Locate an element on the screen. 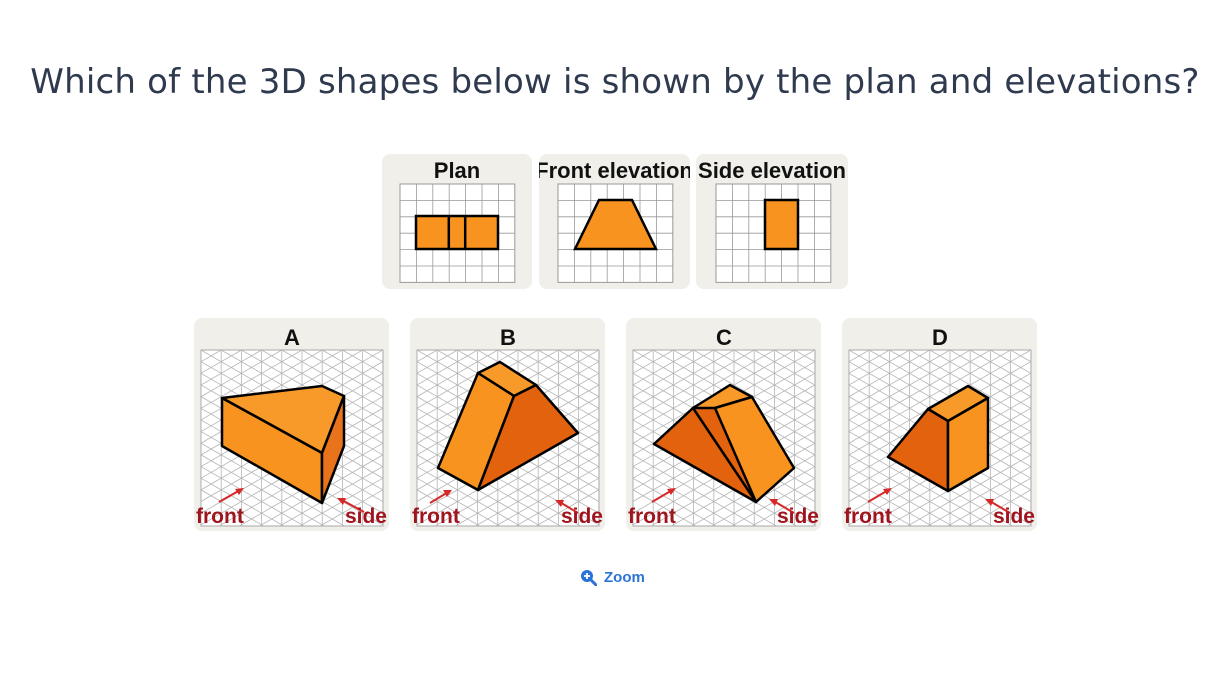 The width and height of the screenshot is (1230, 673). option-a-side-label: side is located at coordinates (366, 516).